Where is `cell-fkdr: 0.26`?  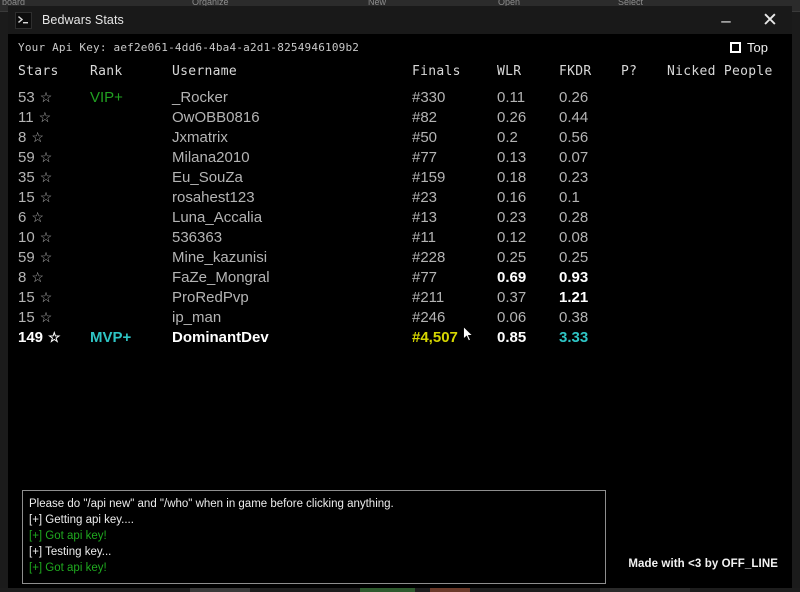
cell-fkdr: 0.26 is located at coordinates (574, 97).